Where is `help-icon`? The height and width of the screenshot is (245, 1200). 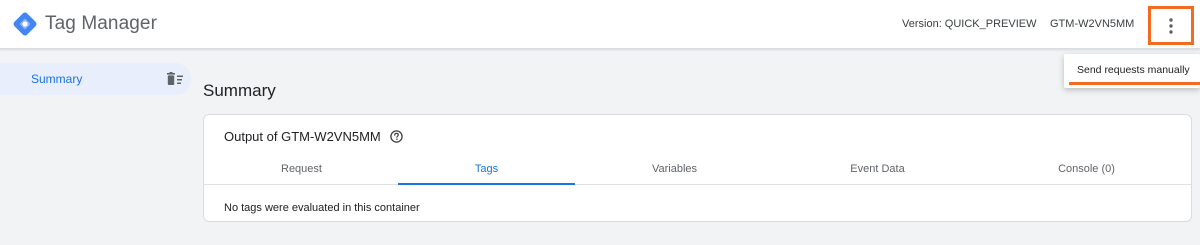 help-icon is located at coordinates (396, 136).